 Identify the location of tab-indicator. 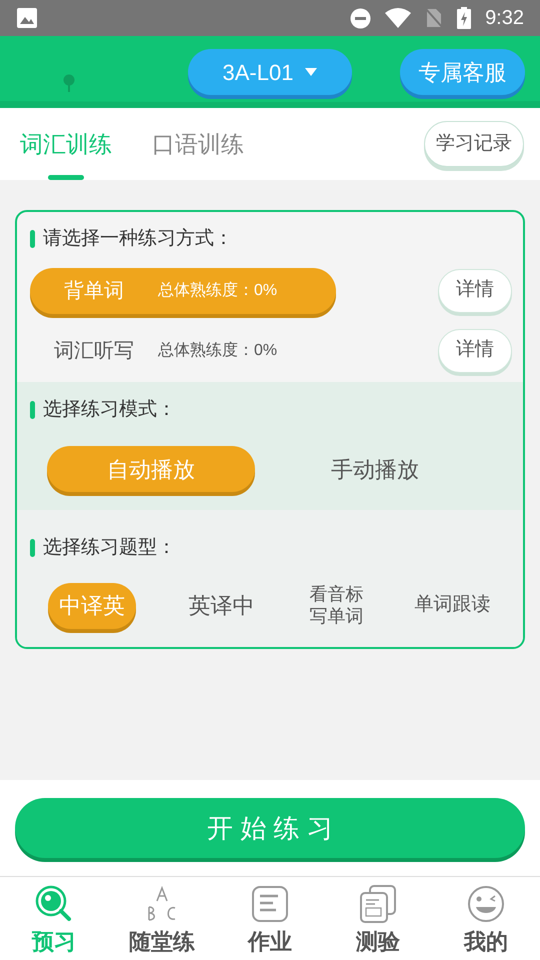
(66, 177).